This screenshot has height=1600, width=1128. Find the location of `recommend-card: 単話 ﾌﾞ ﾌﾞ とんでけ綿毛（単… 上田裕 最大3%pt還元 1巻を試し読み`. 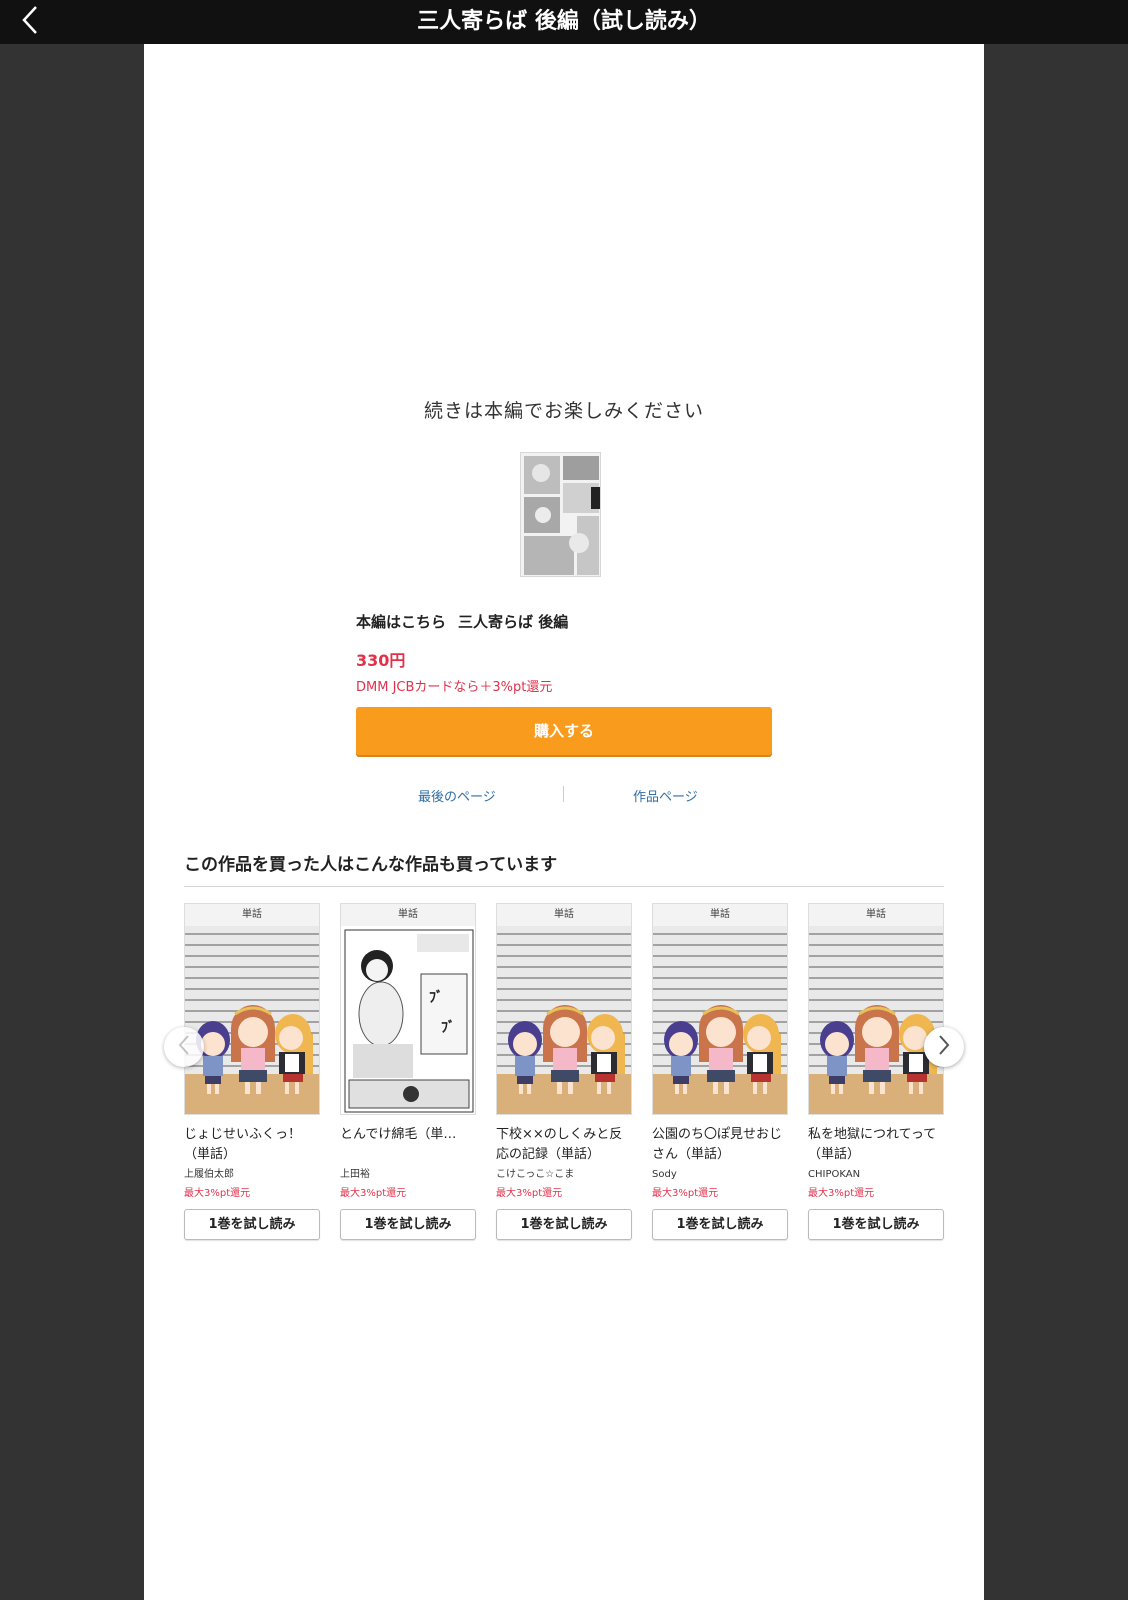

recommend-card: 単話 ﾌﾞ ﾌﾞ とんでけ綿毛（単… 上田裕 最大3%pt還元 1巻を試し読み is located at coordinates (408, 1071).